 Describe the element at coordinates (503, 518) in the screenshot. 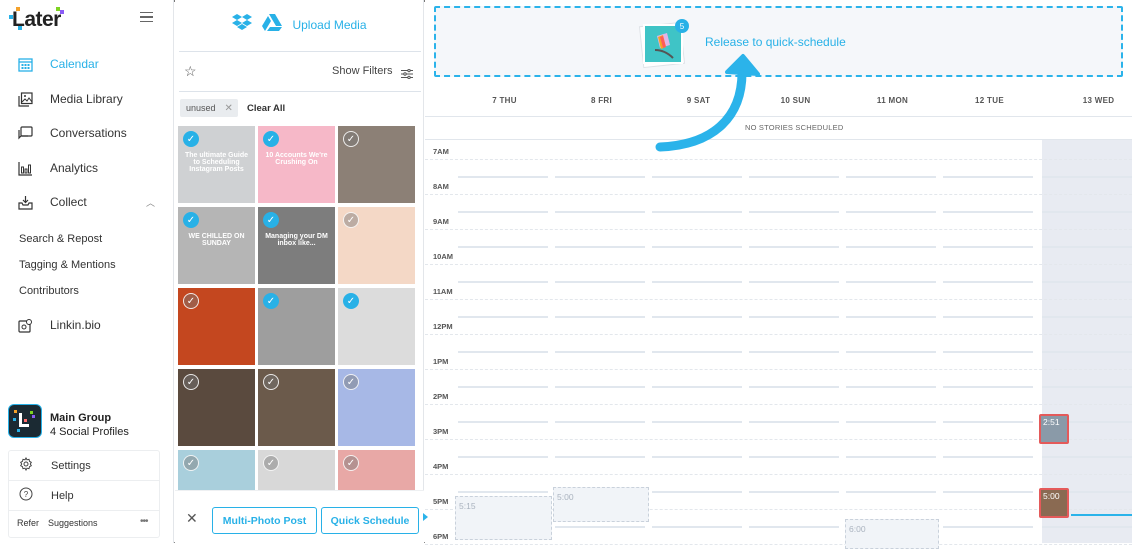

I see `suggested-time-slot: 5:15` at that location.